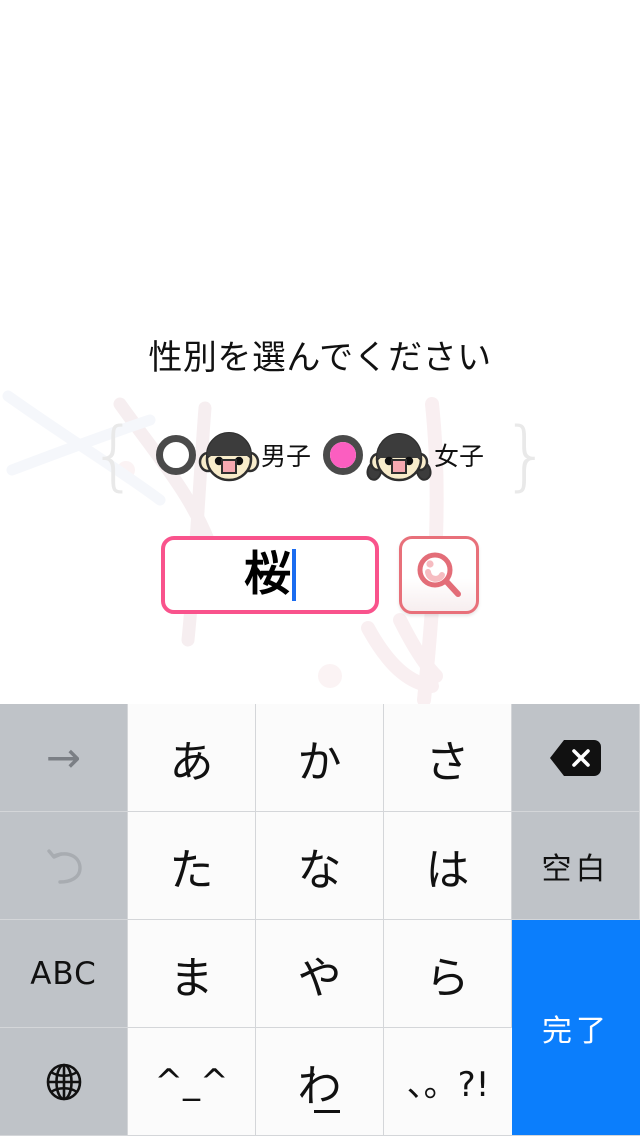 This screenshot has height=1136, width=640. I want to click on key-undo, so click(64, 866).